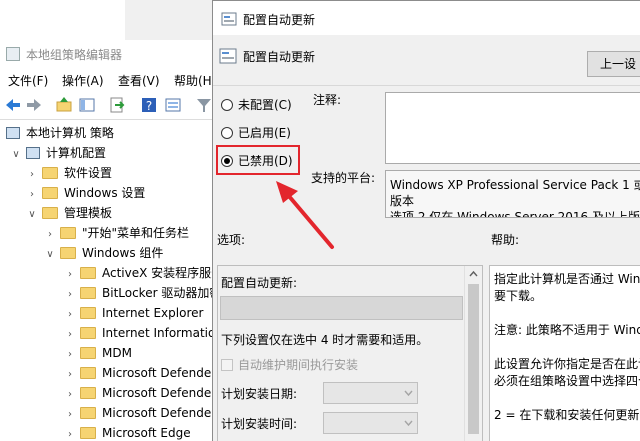  I want to click on back-arrow-icon, so click(13, 105).